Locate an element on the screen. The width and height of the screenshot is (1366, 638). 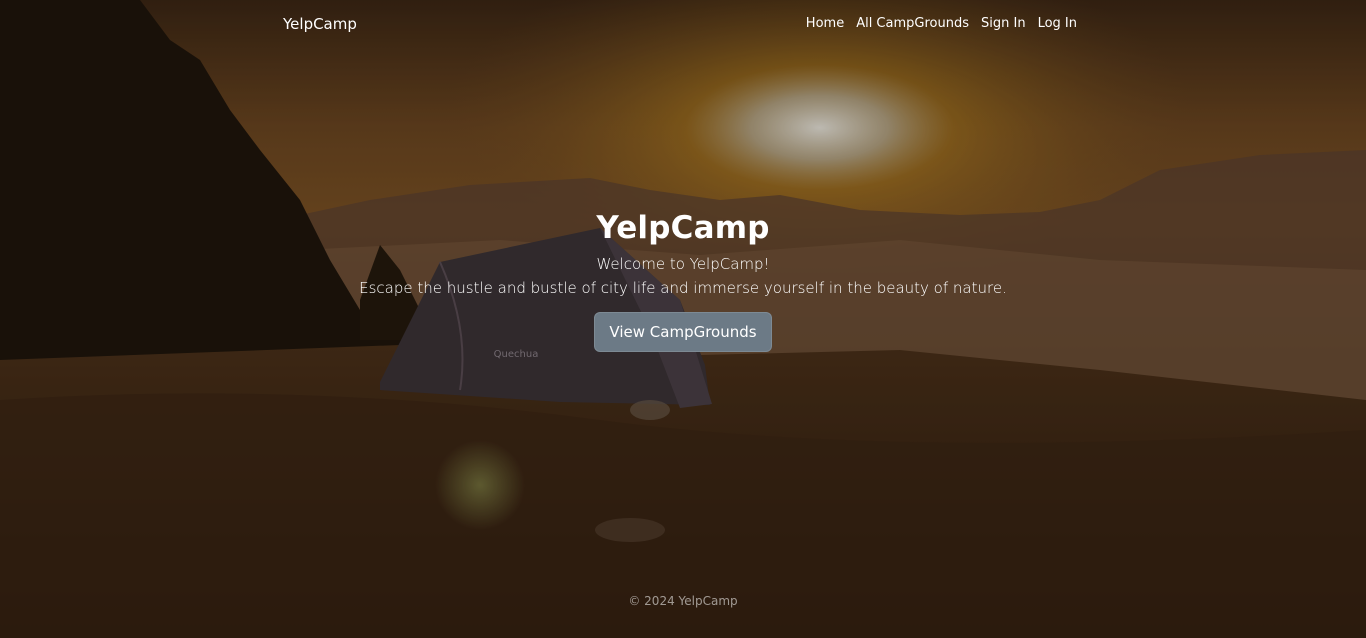
footer-copyright: © 2024 YelpCamp is located at coordinates (683, 601).